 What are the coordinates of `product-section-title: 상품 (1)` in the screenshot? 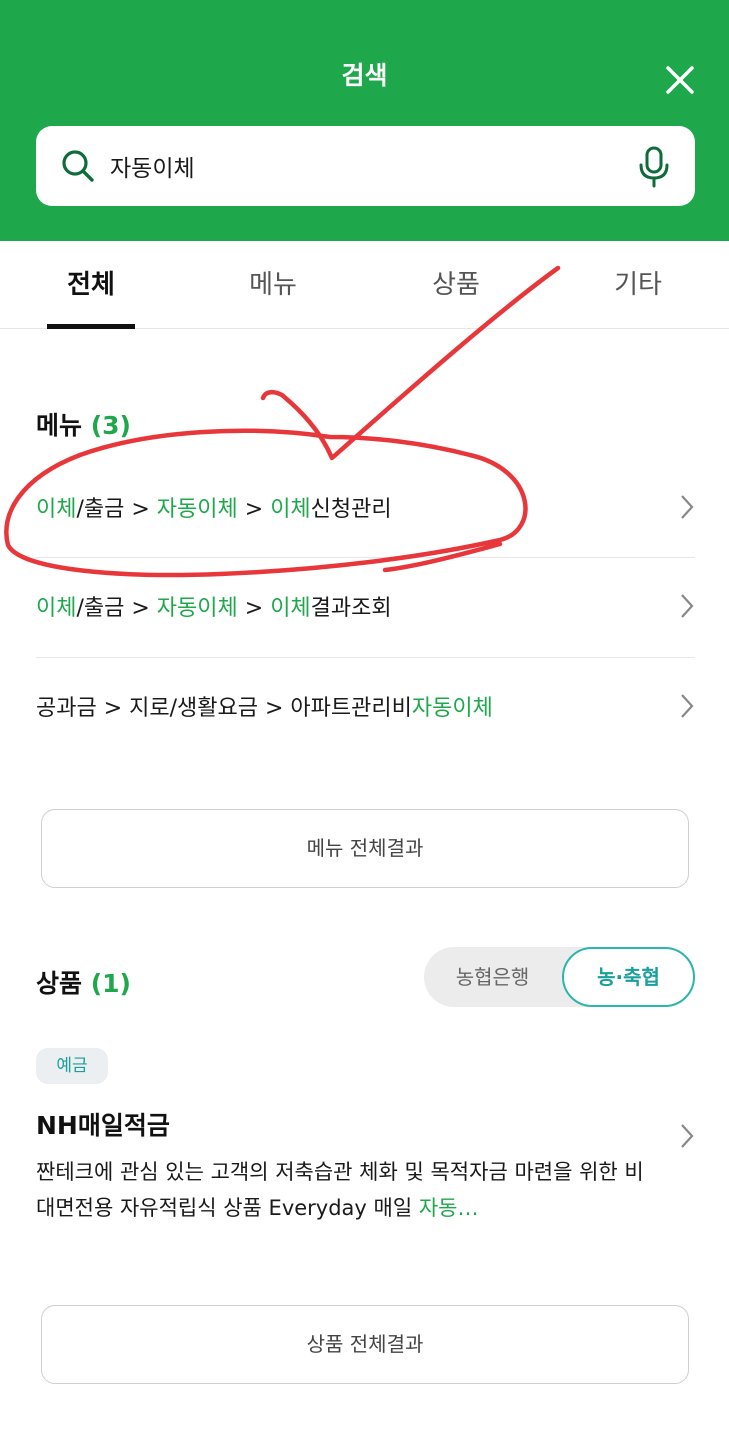 It's located at (83, 982).